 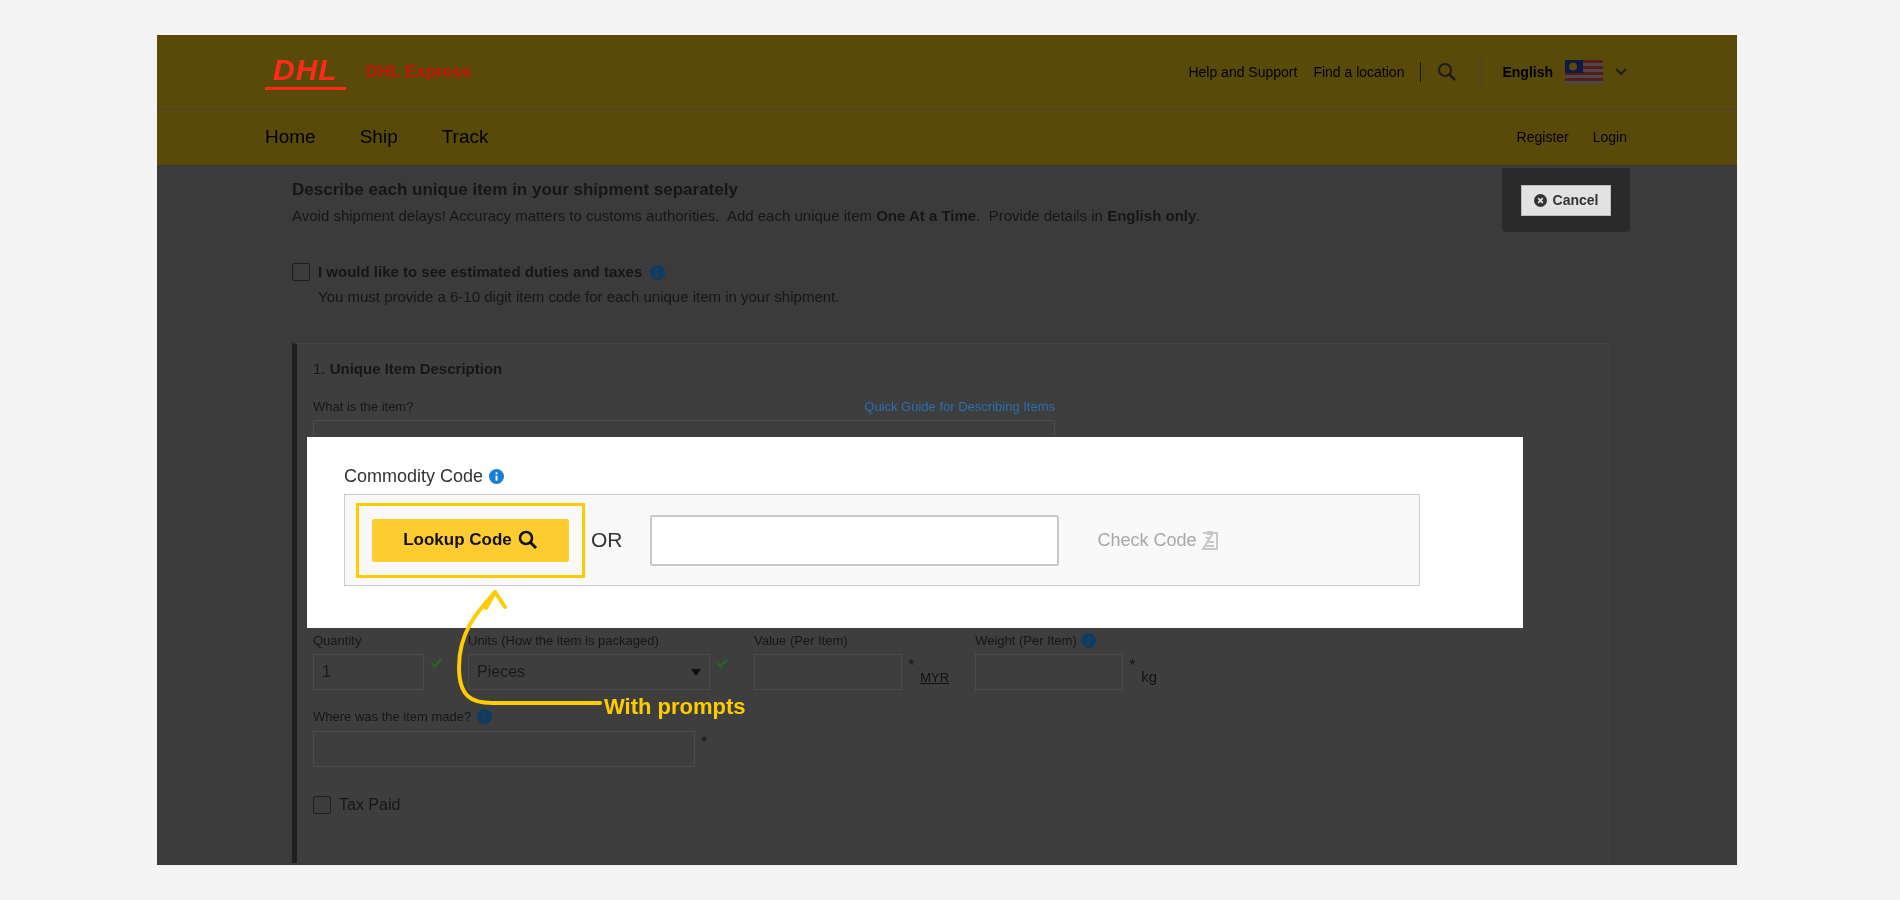 I want to click on brand-name: DHL Express, so click(x=418, y=72).